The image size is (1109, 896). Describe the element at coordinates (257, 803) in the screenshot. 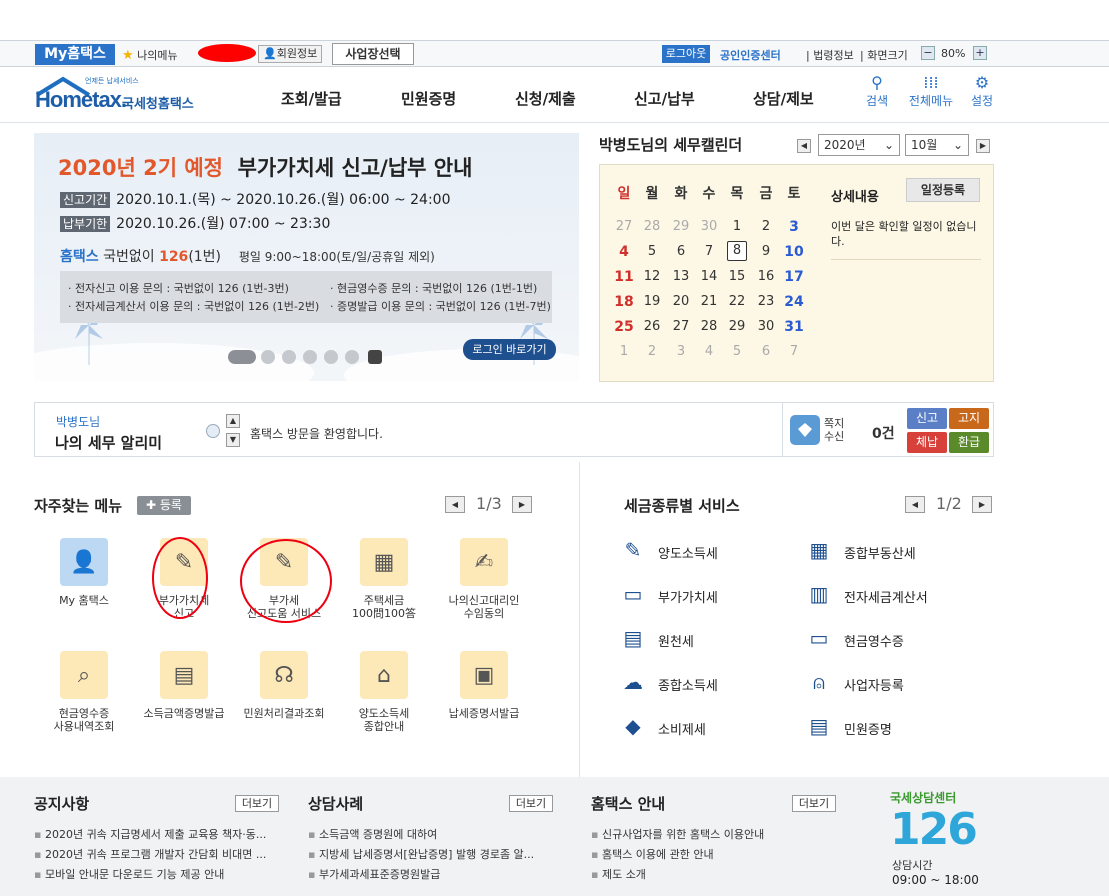

I see `notices-more-button: 더보기` at that location.